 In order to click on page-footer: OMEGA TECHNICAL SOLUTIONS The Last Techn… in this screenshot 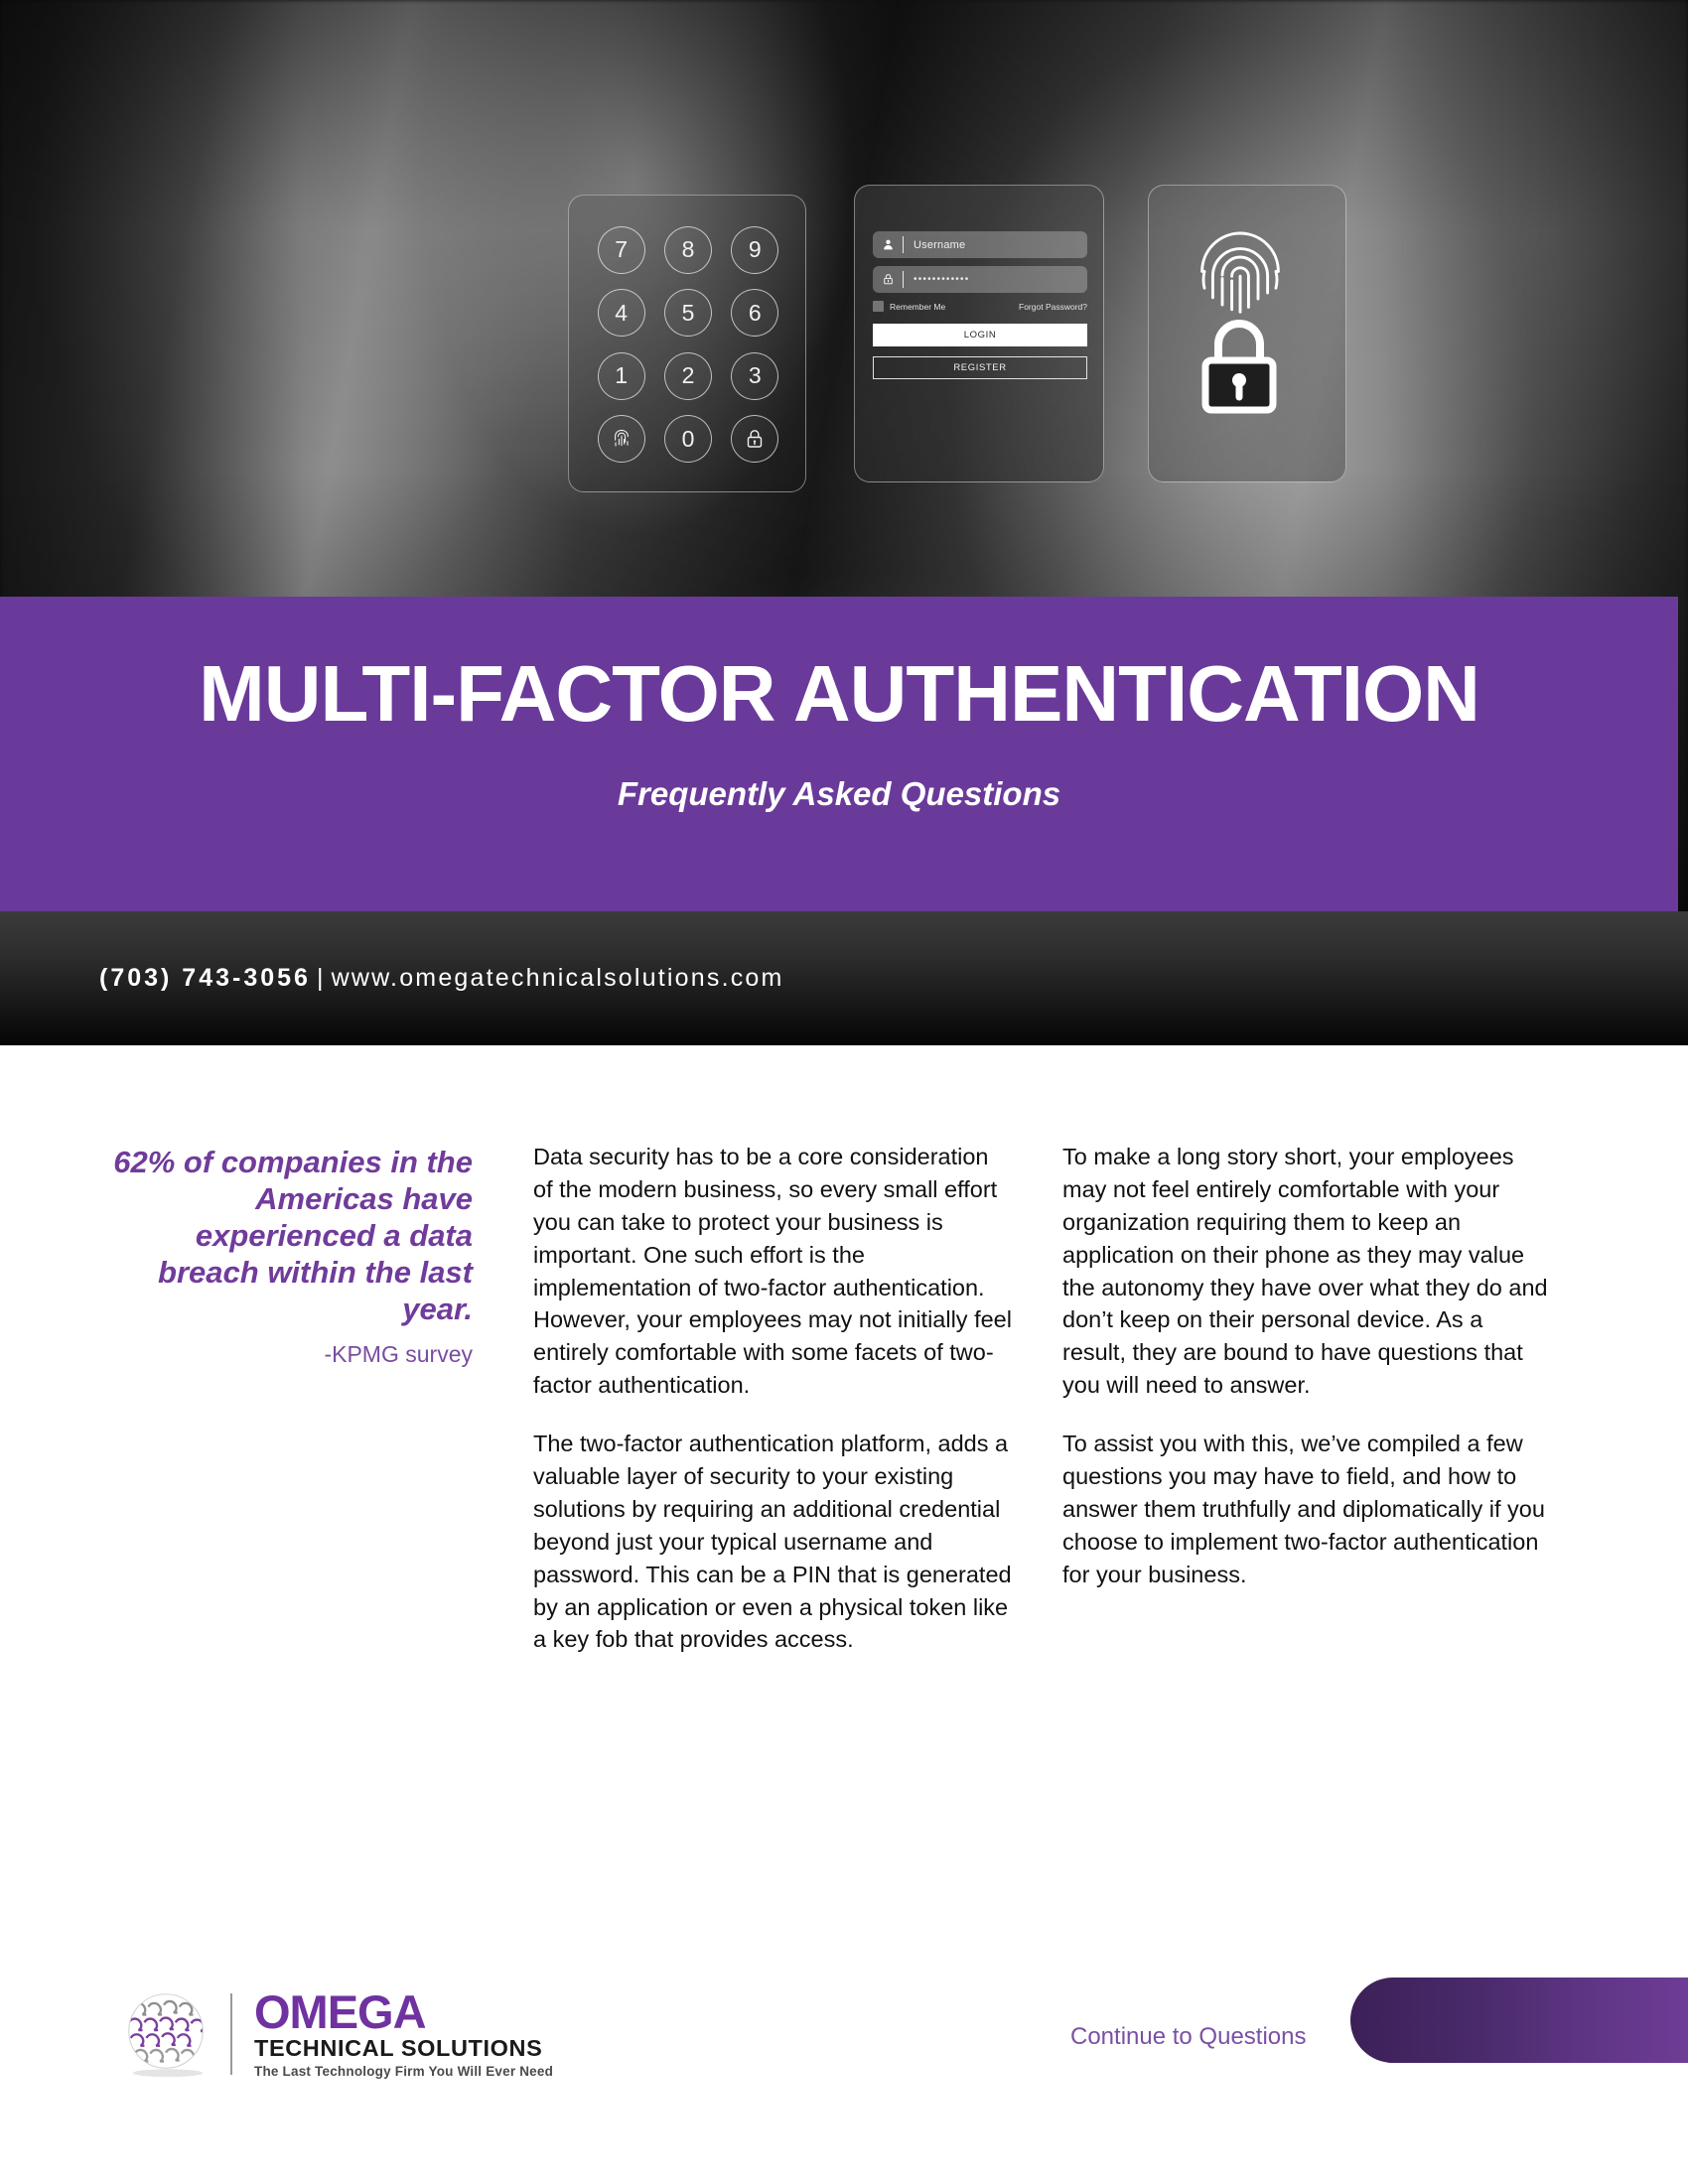, I will do `click(844, 2055)`.